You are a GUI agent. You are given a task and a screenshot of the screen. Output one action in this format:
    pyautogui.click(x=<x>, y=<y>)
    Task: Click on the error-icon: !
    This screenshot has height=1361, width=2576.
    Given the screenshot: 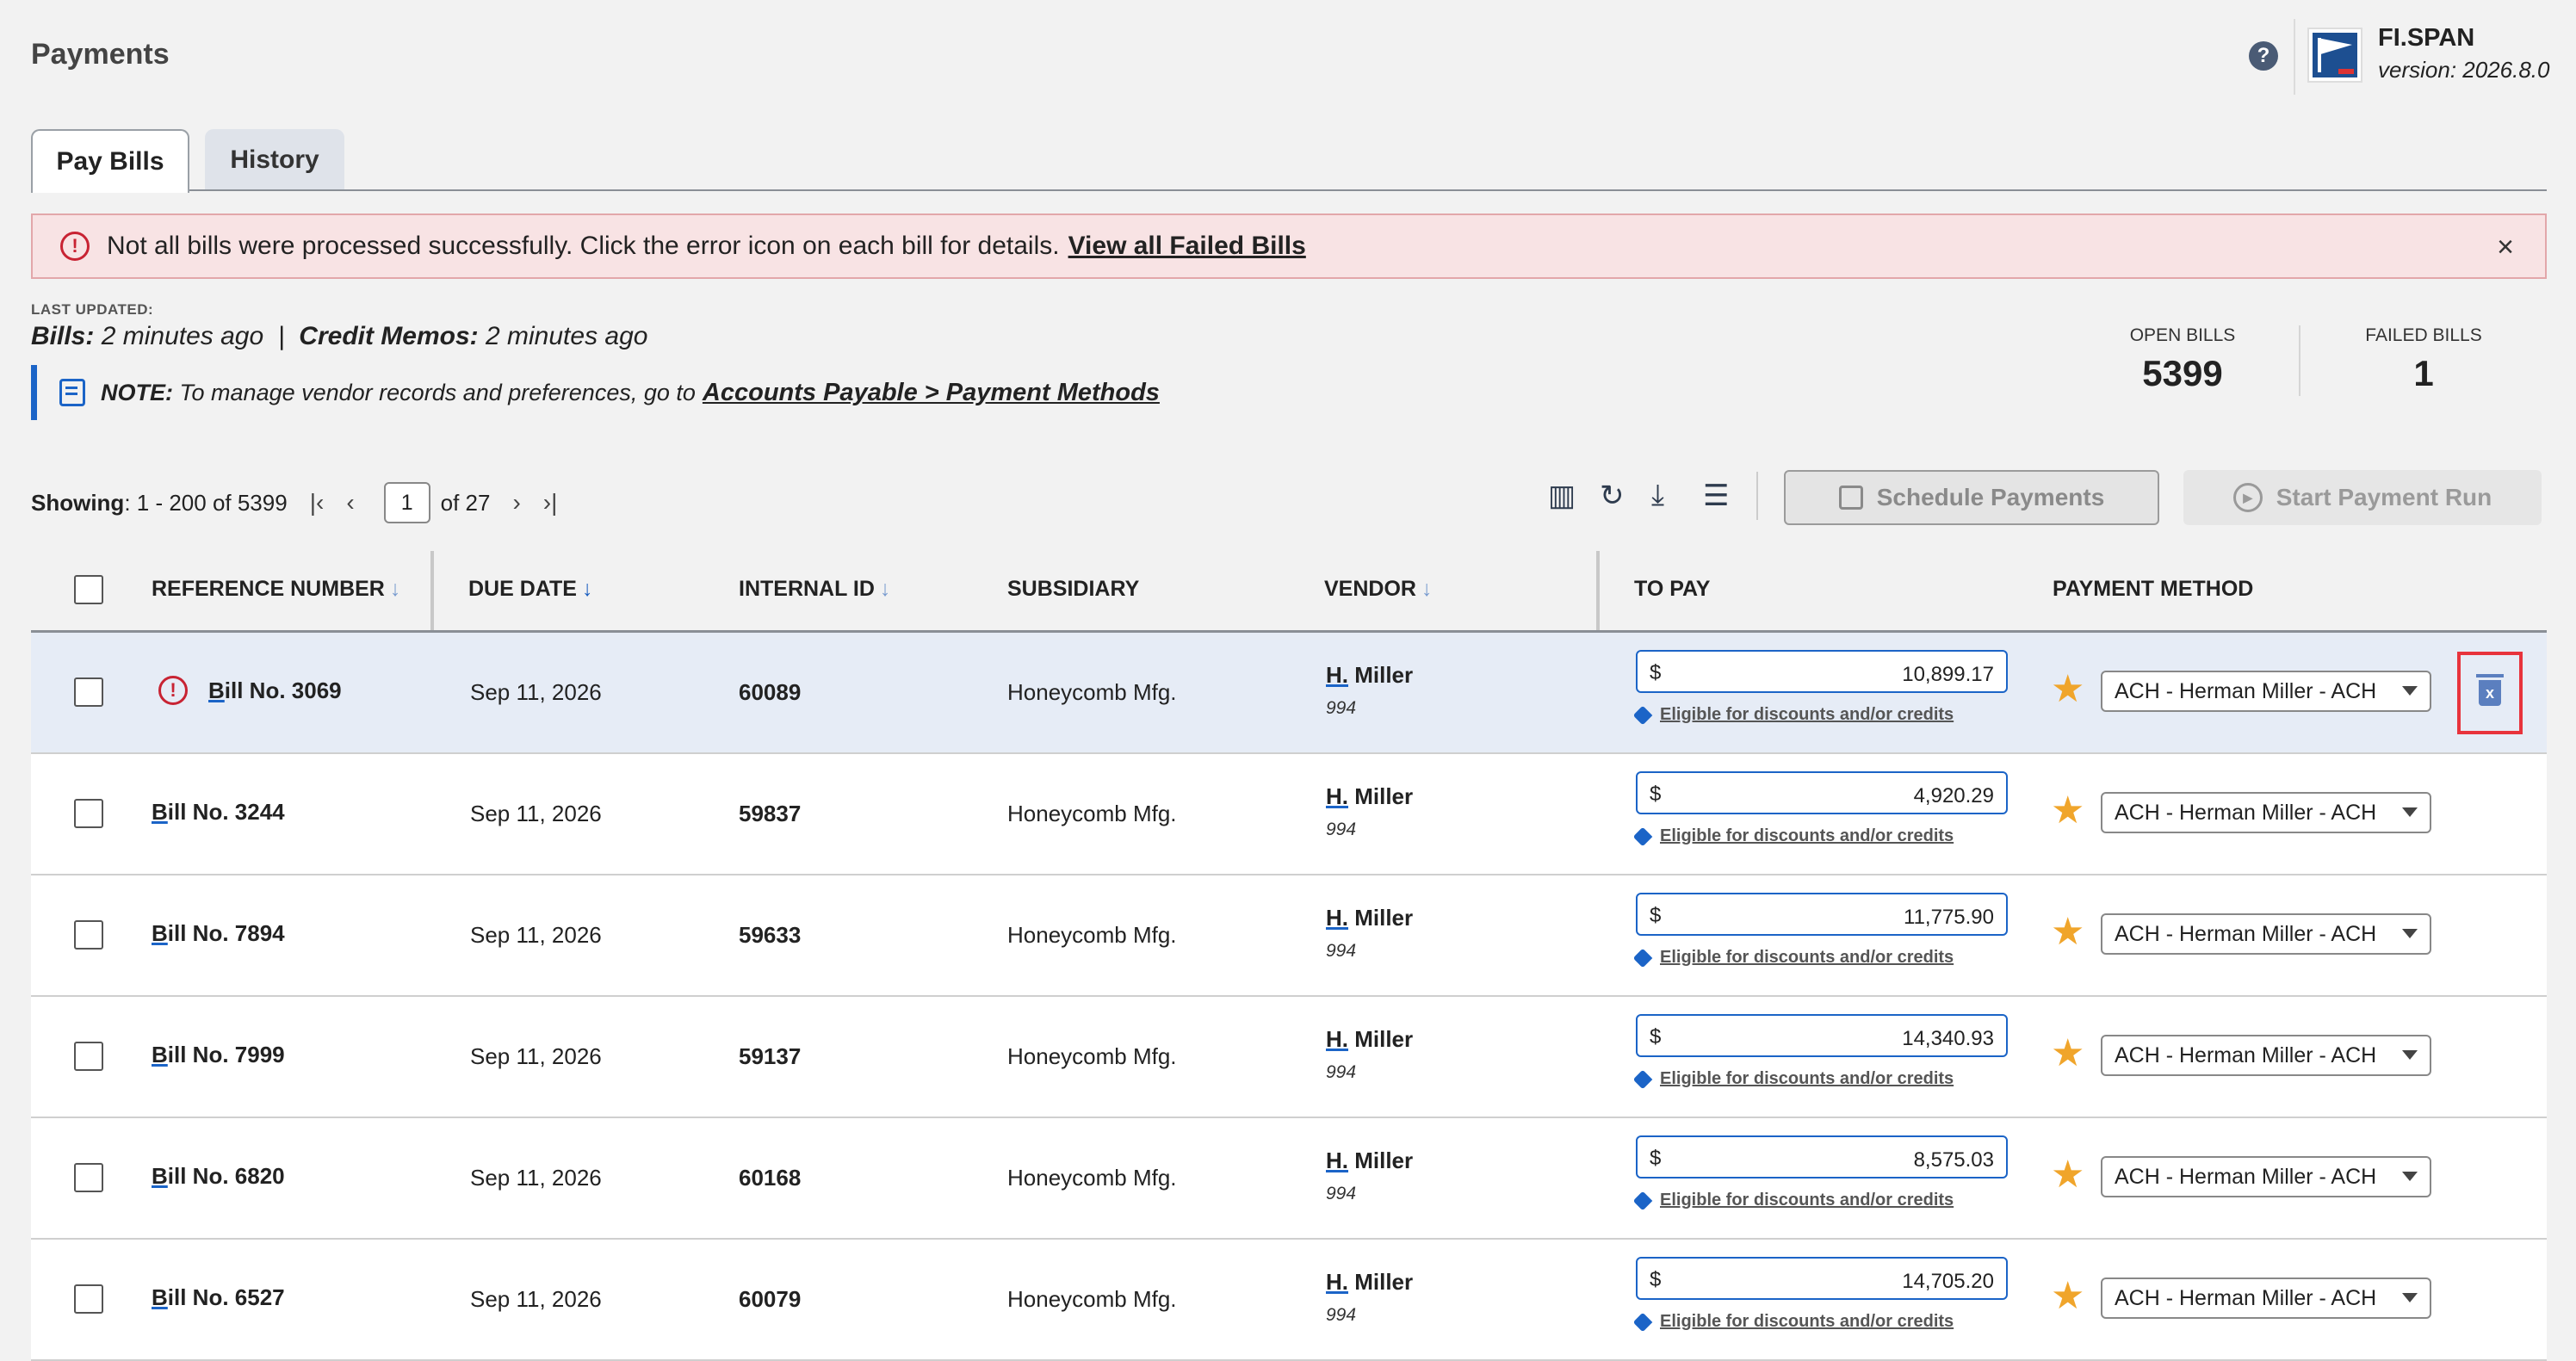 What is the action you would take?
    pyautogui.click(x=173, y=690)
    